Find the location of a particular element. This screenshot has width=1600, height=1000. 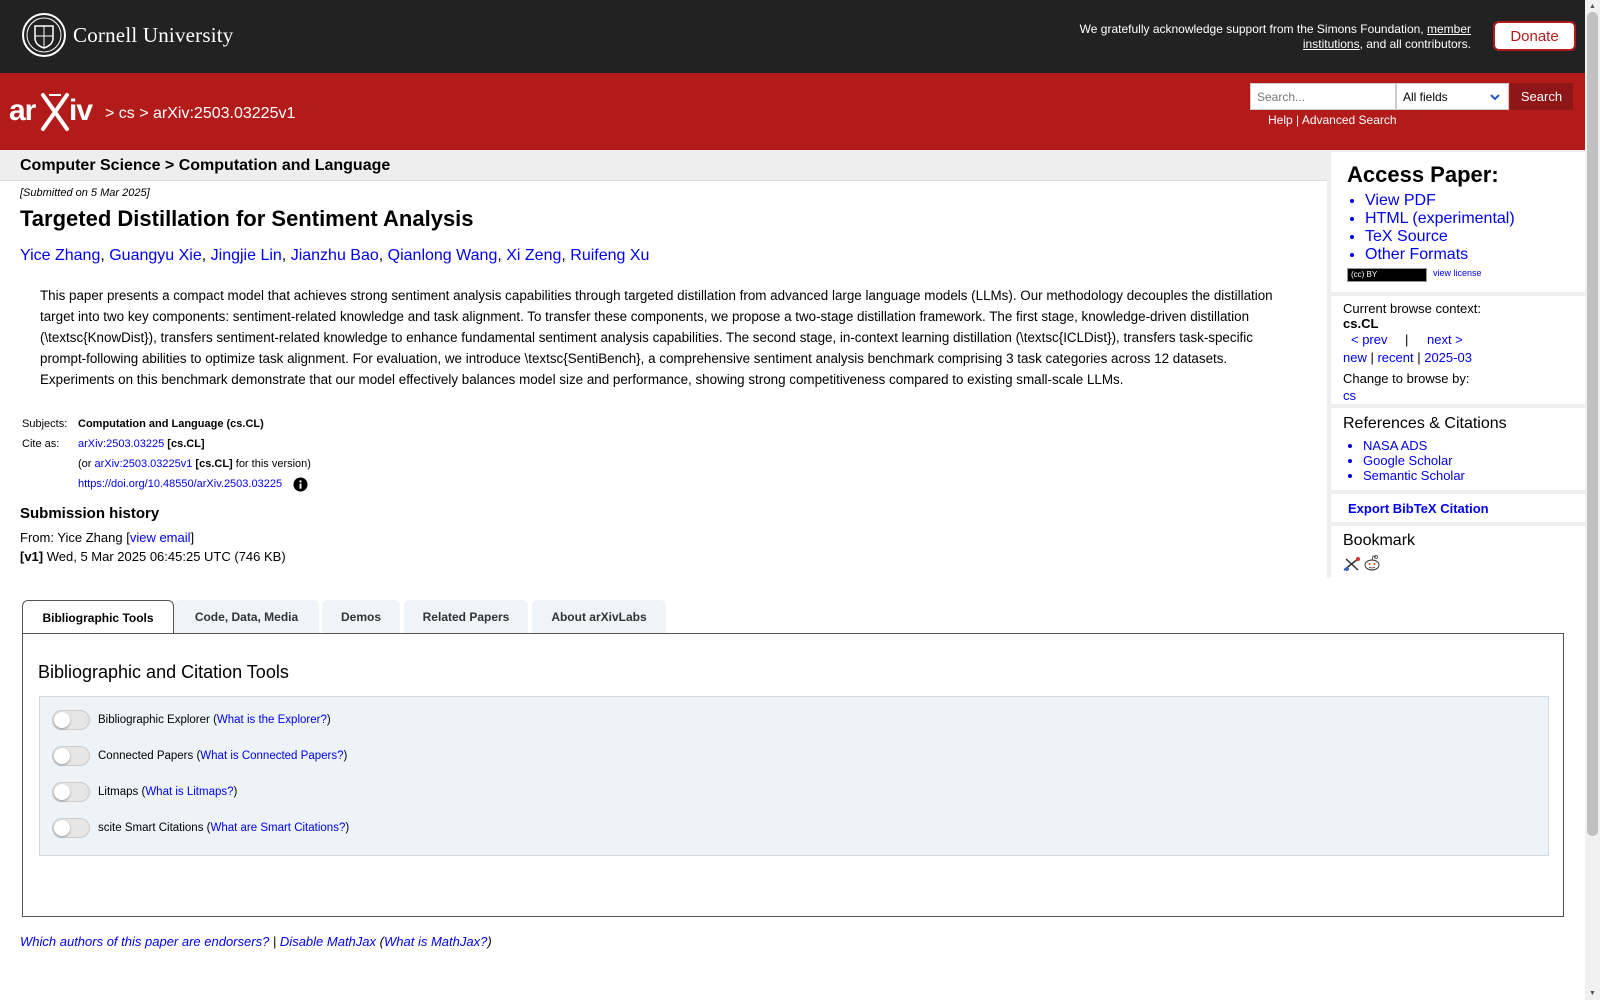

what-is-mathjax-link: What is MathJax? is located at coordinates (435, 941).